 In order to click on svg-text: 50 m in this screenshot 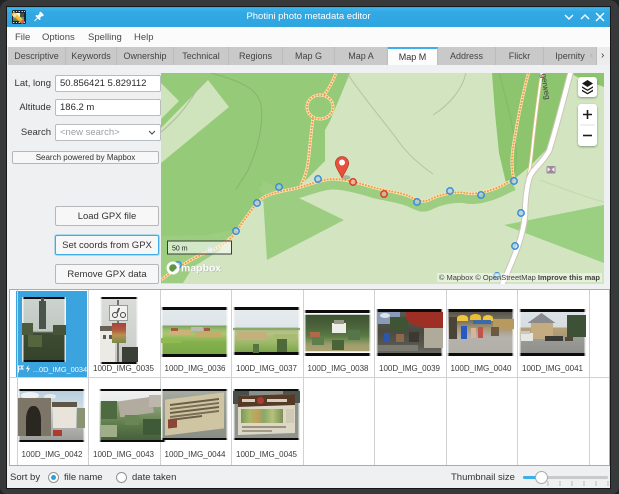, I will do `click(180, 249)`.